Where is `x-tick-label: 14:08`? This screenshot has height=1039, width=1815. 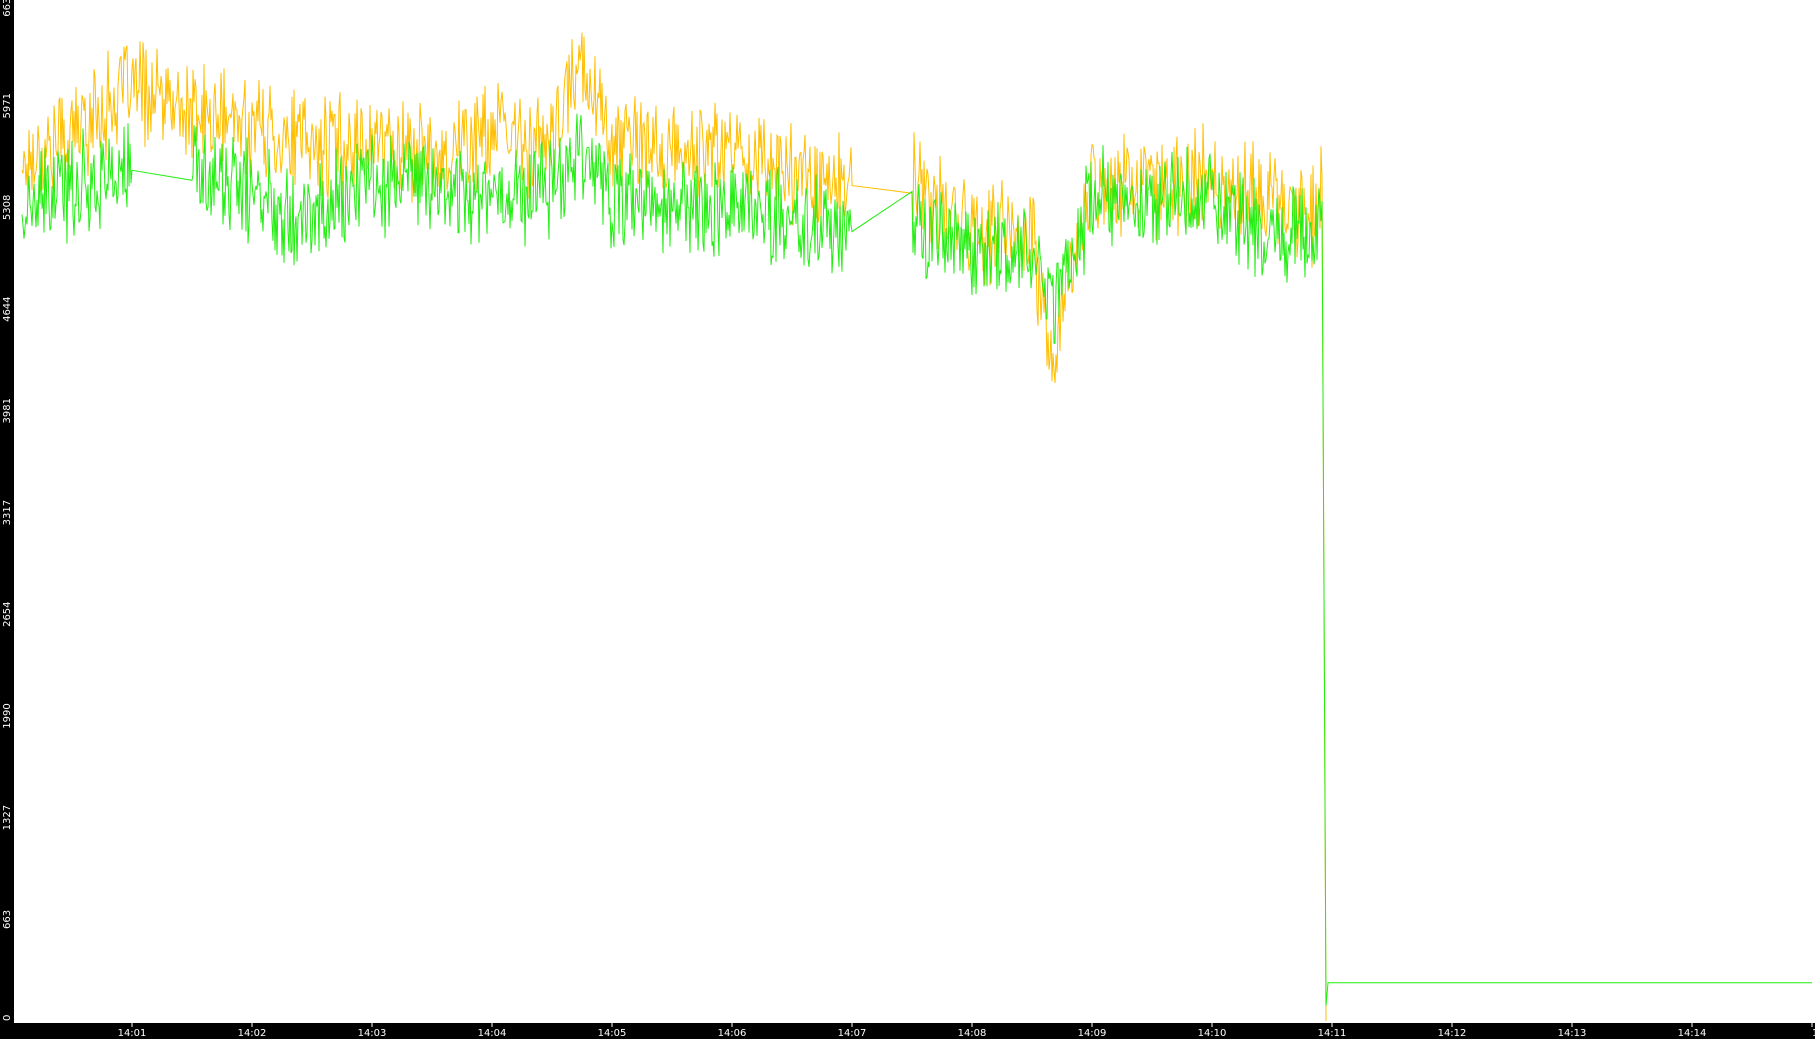 x-tick-label: 14:08 is located at coordinates (972, 1033).